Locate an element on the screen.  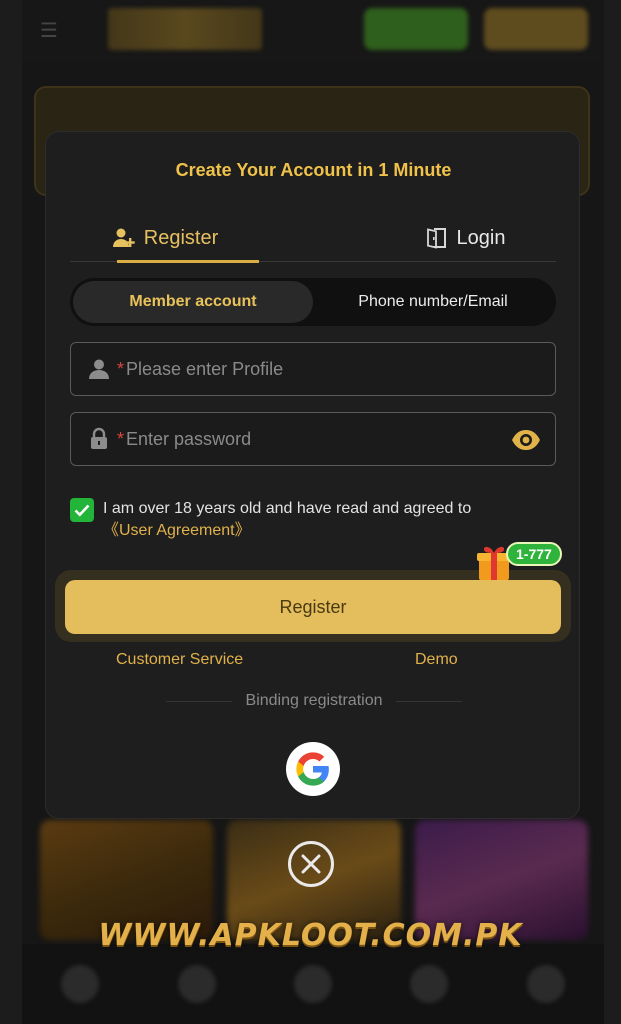
user-icon is located at coordinates (99, 369).